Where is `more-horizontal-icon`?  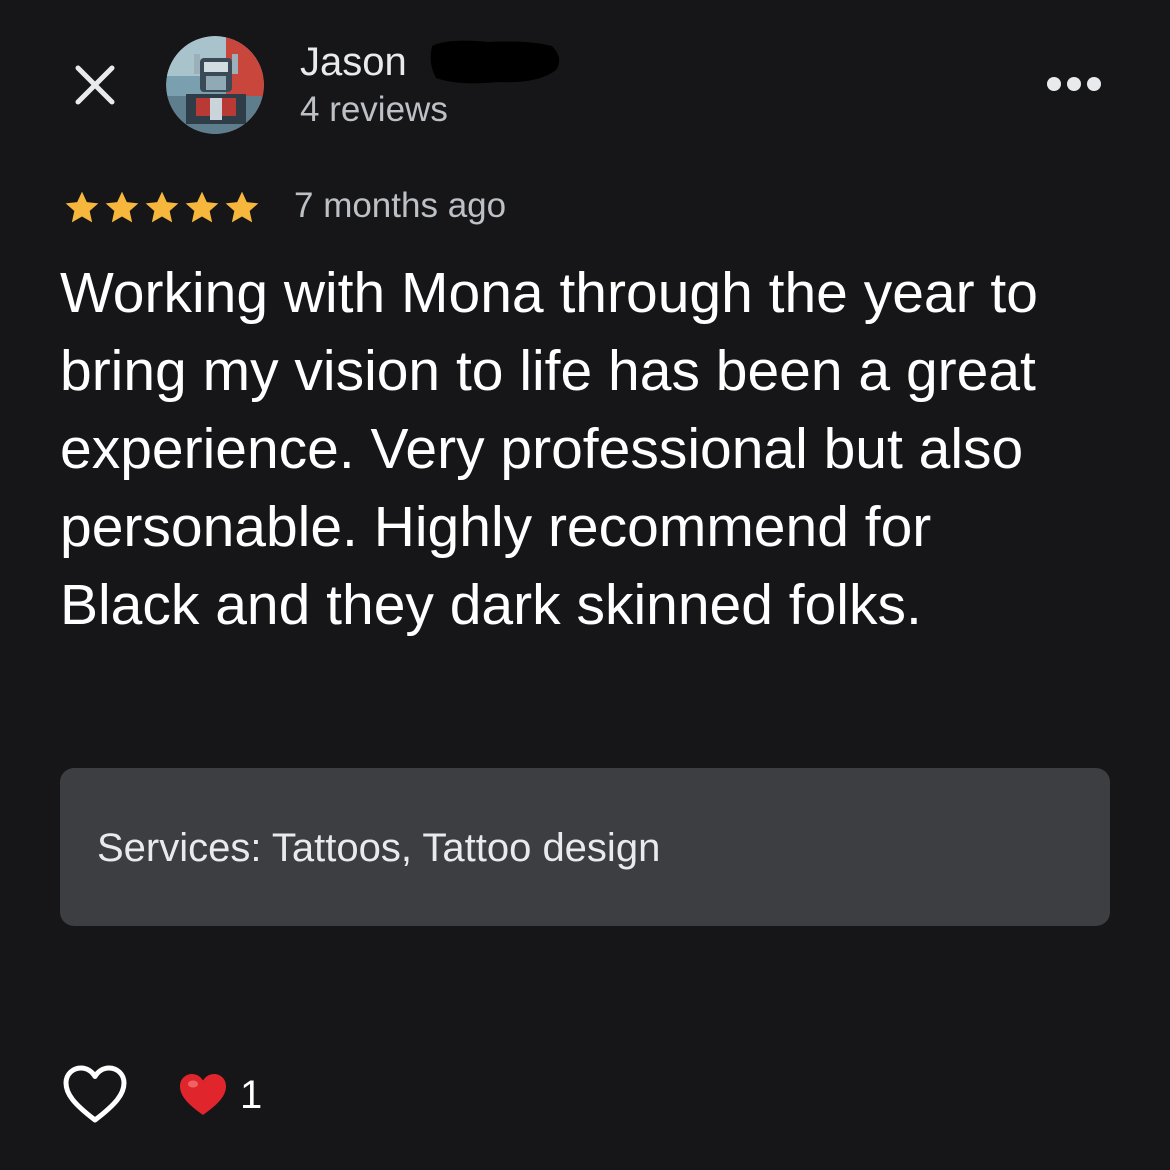 more-horizontal-icon is located at coordinates (1074, 84).